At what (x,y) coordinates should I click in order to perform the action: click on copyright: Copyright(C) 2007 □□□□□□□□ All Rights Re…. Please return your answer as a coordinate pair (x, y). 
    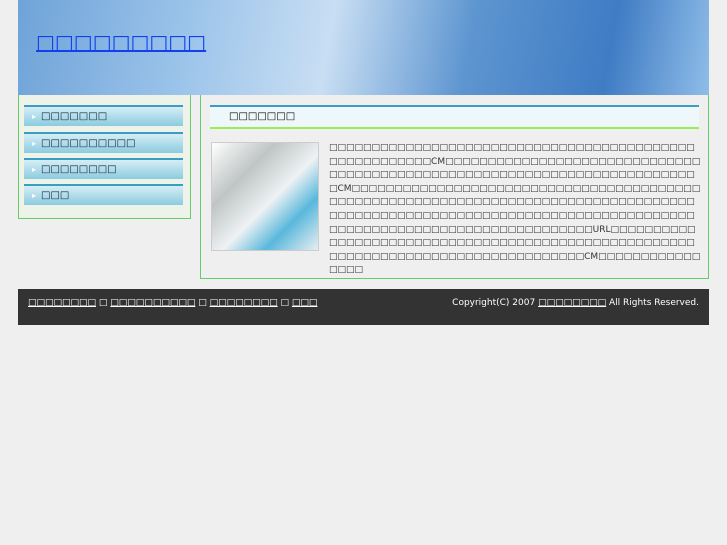
    Looking at the image, I should click on (575, 303).